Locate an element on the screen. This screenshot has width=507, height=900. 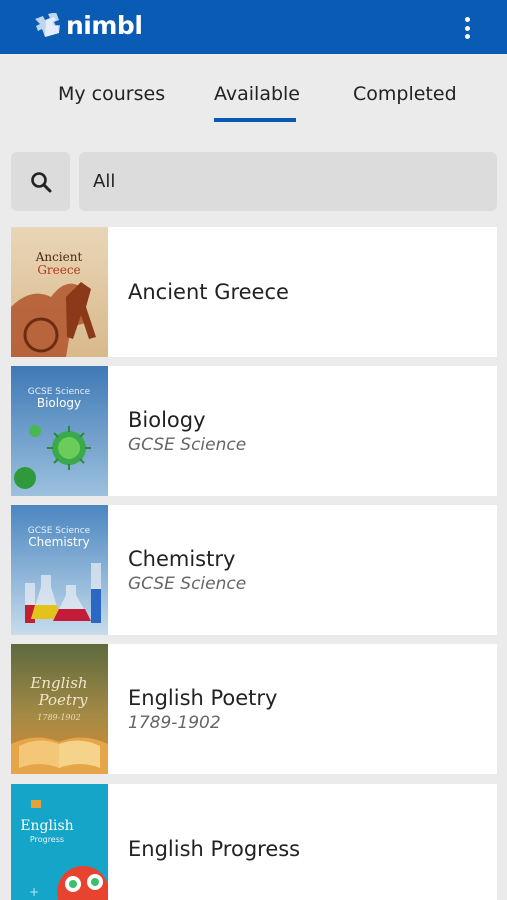
app-logo: nimbl is located at coordinates (87, 25).